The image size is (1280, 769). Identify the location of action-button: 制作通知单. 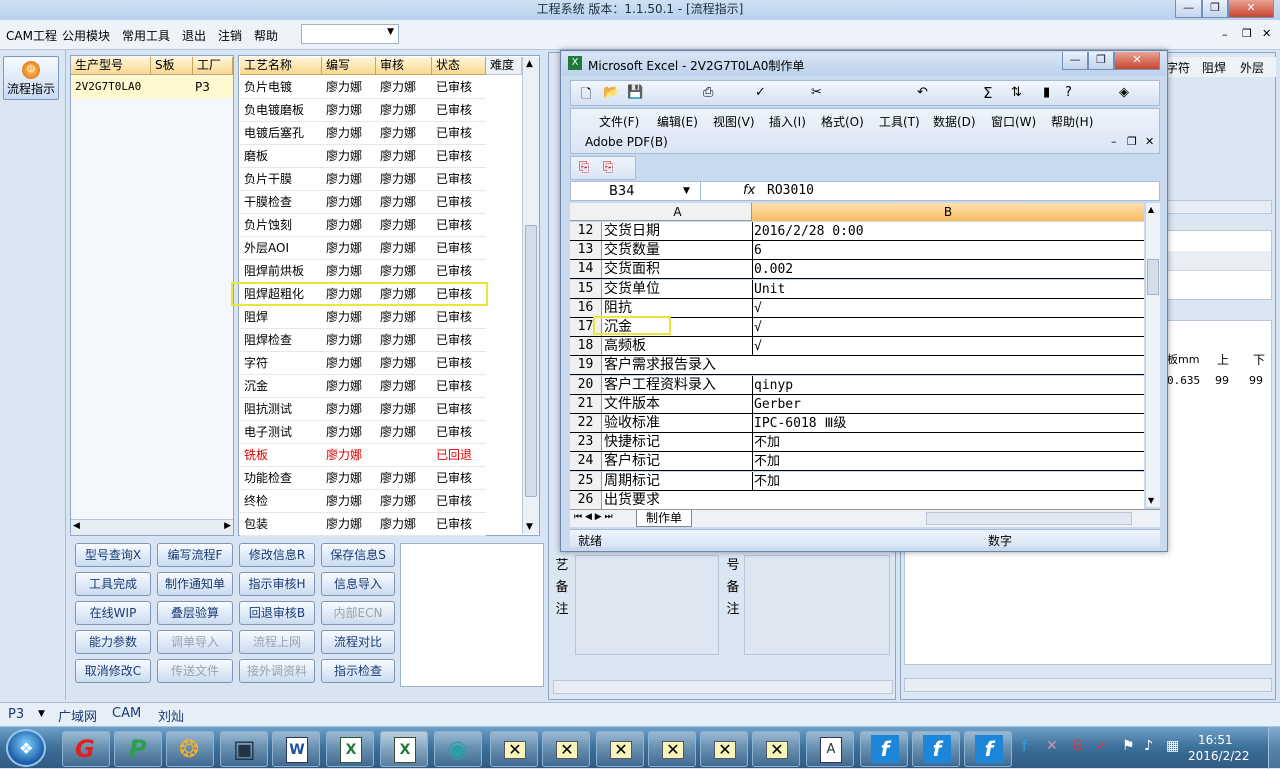
(195, 584).